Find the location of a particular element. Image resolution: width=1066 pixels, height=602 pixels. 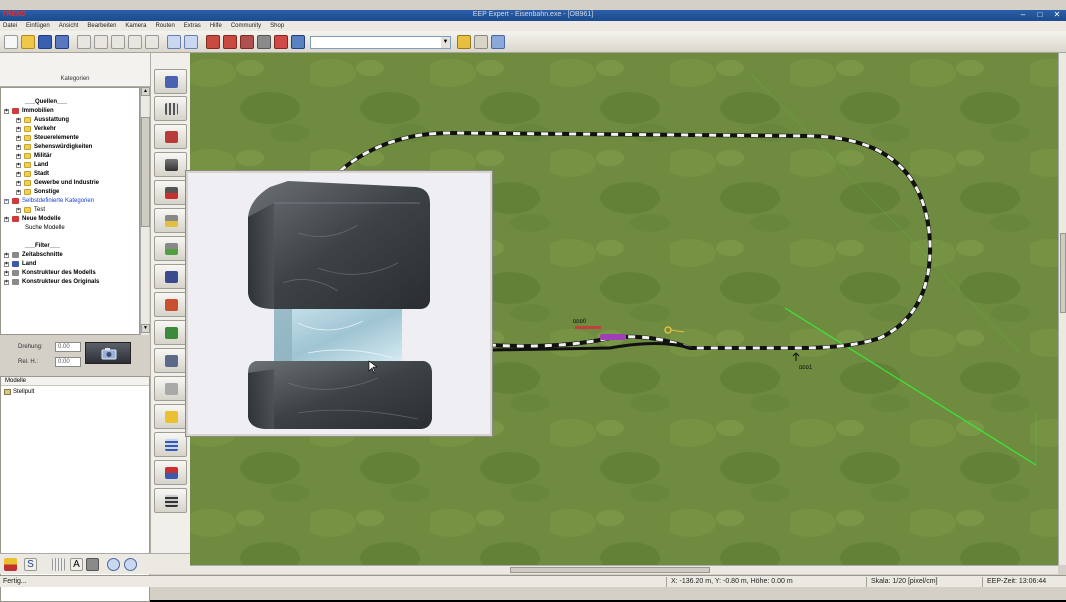

cat-button-stations is located at coordinates (170, 136).